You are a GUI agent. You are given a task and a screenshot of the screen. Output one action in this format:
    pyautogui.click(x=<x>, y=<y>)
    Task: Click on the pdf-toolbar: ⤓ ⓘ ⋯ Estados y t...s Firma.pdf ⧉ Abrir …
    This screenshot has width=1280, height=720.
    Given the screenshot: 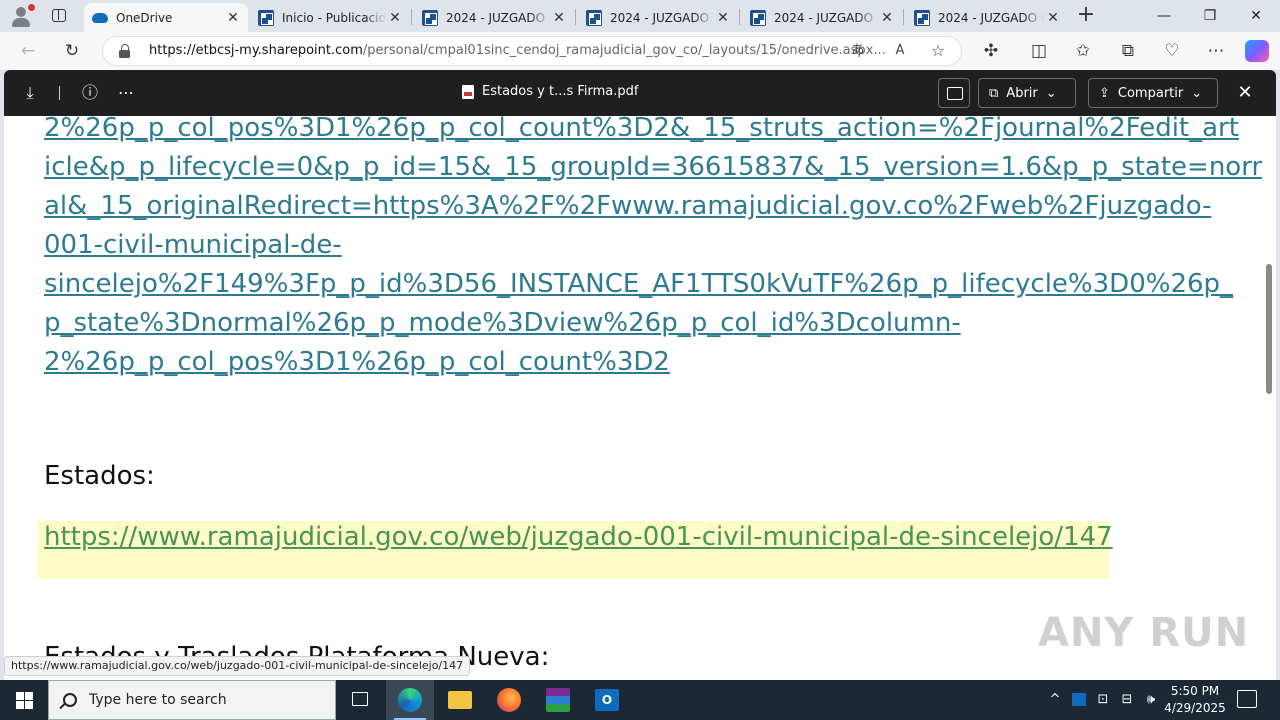 What is the action you would take?
    pyautogui.click(x=640, y=93)
    